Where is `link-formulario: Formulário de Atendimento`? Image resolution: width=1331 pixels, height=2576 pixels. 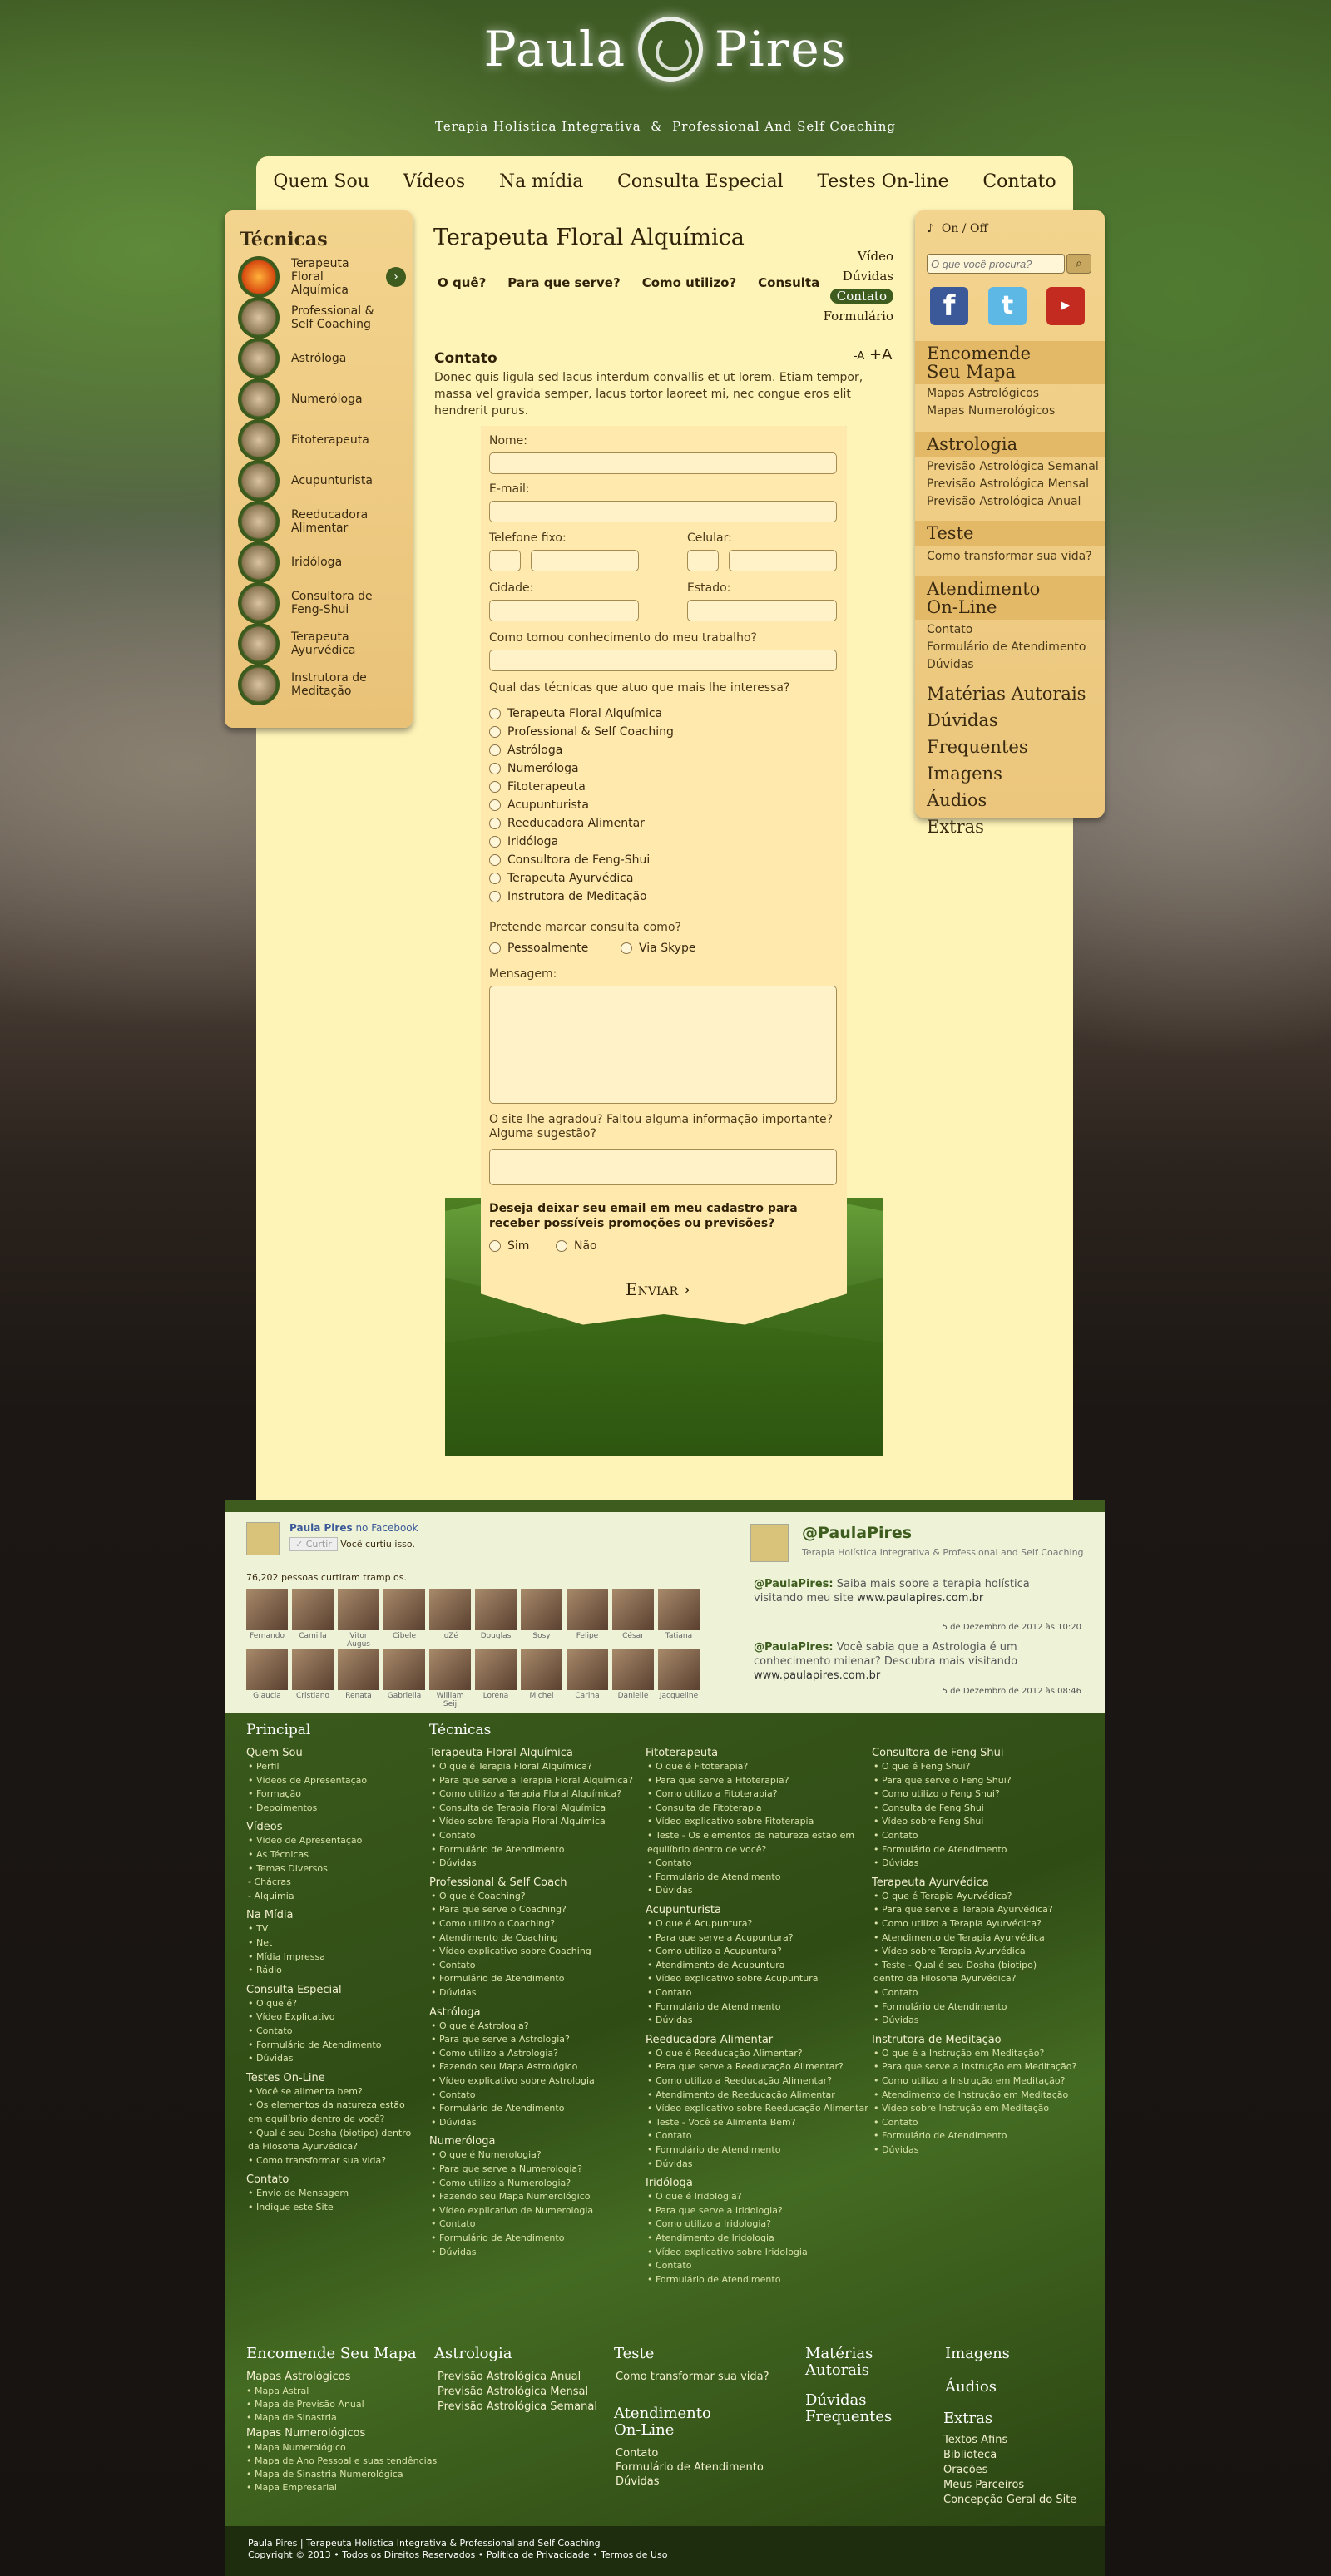 link-formulario: Formulário de Atendimento is located at coordinates (1000, 647).